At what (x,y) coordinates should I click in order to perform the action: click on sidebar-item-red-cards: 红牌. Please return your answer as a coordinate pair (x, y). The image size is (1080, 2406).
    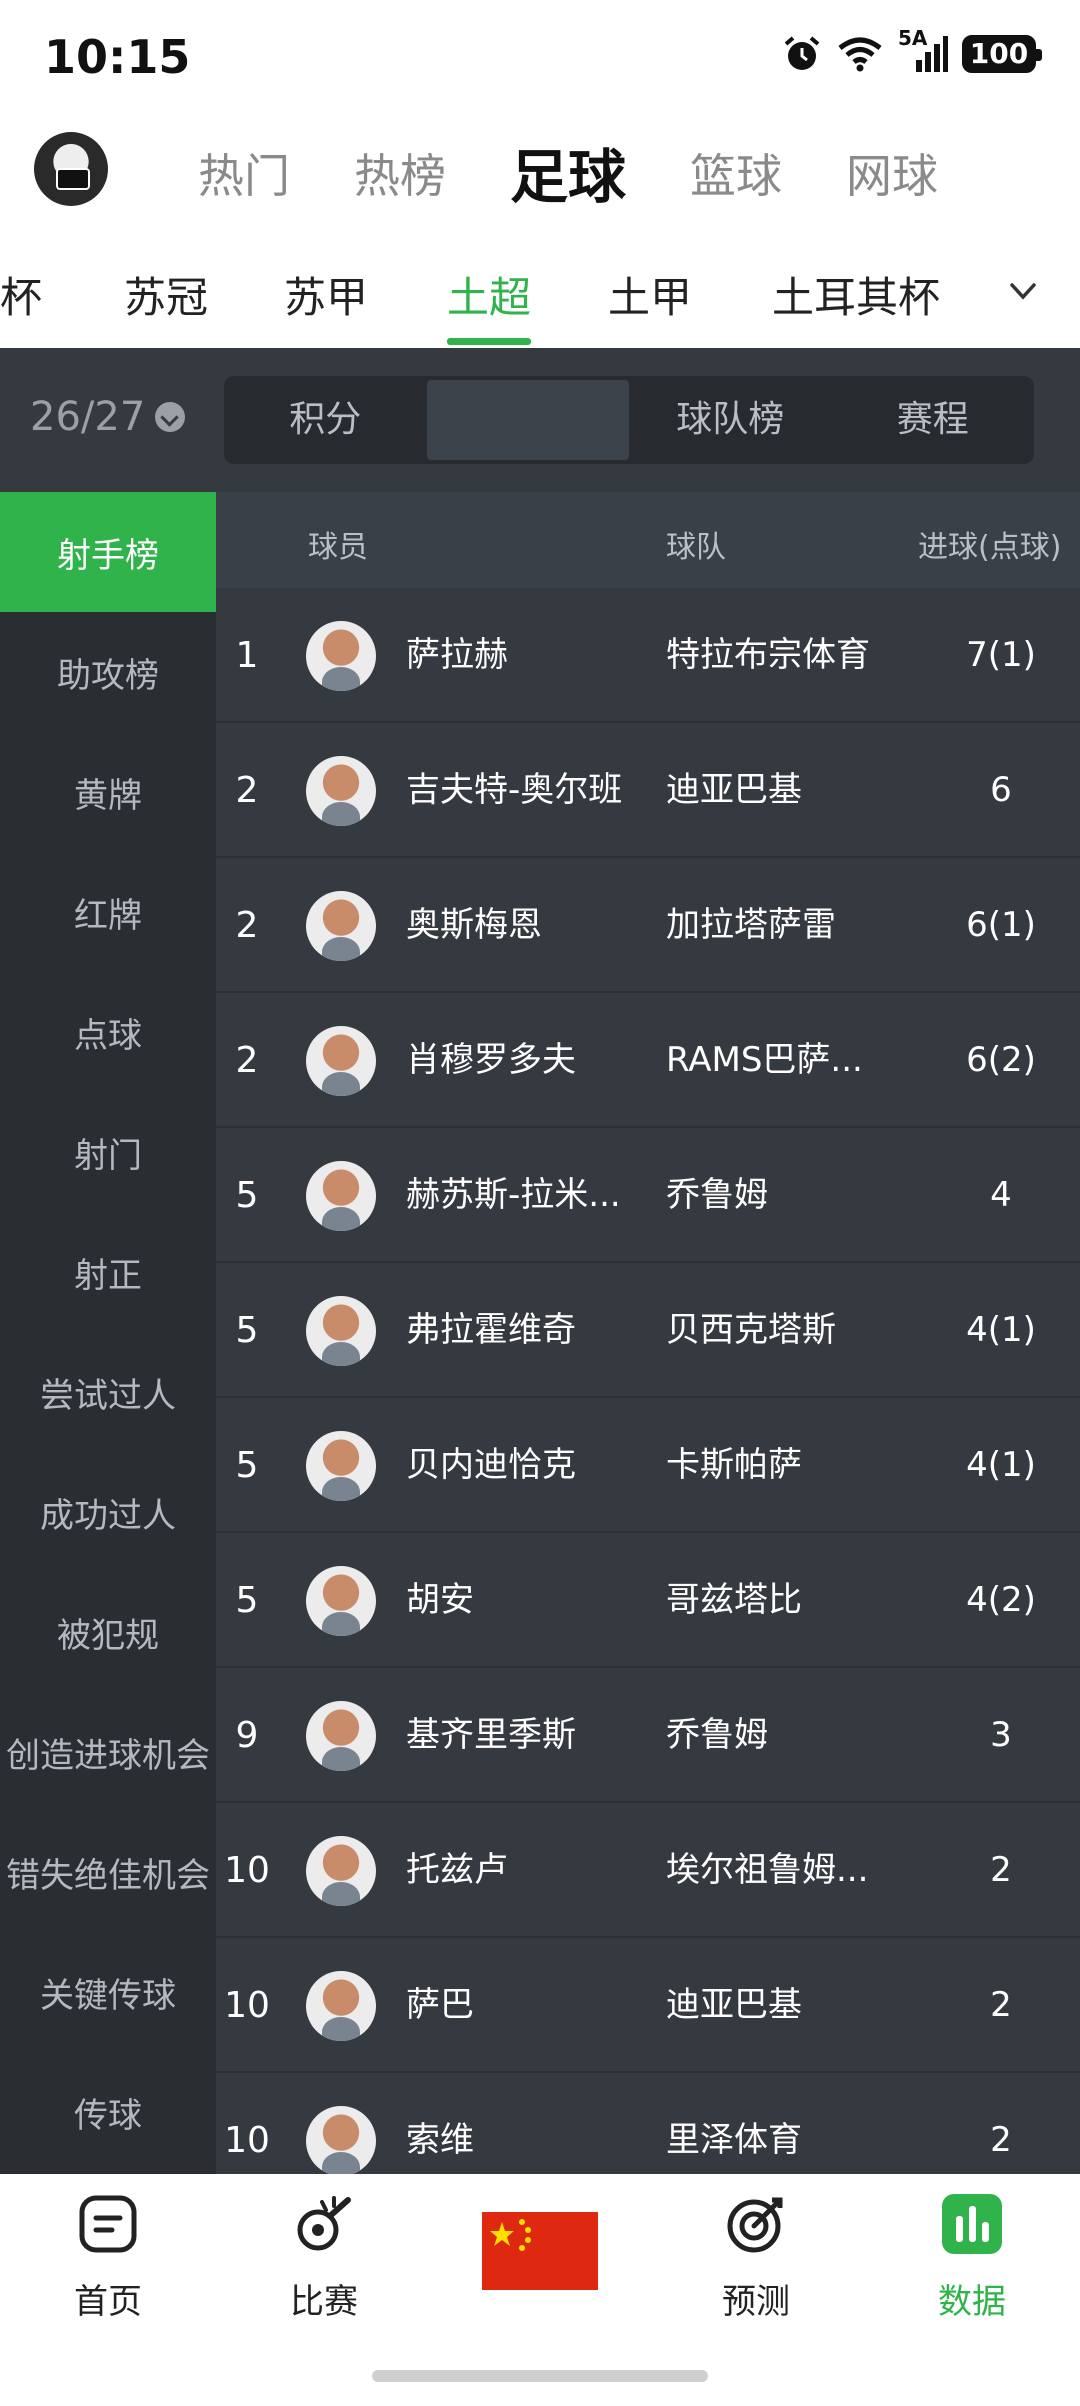
    Looking at the image, I should click on (108, 912).